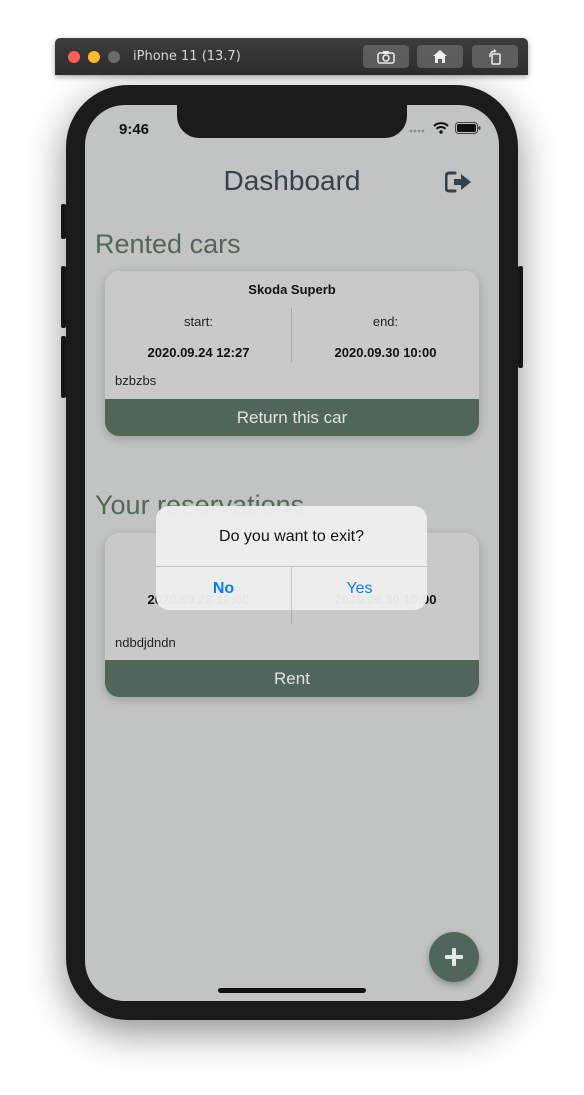 The width and height of the screenshot is (584, 1095). What do you see at coordinates (417, 131) in the screenshot?
I see `signal-icon` at bounding box center [417, 131].